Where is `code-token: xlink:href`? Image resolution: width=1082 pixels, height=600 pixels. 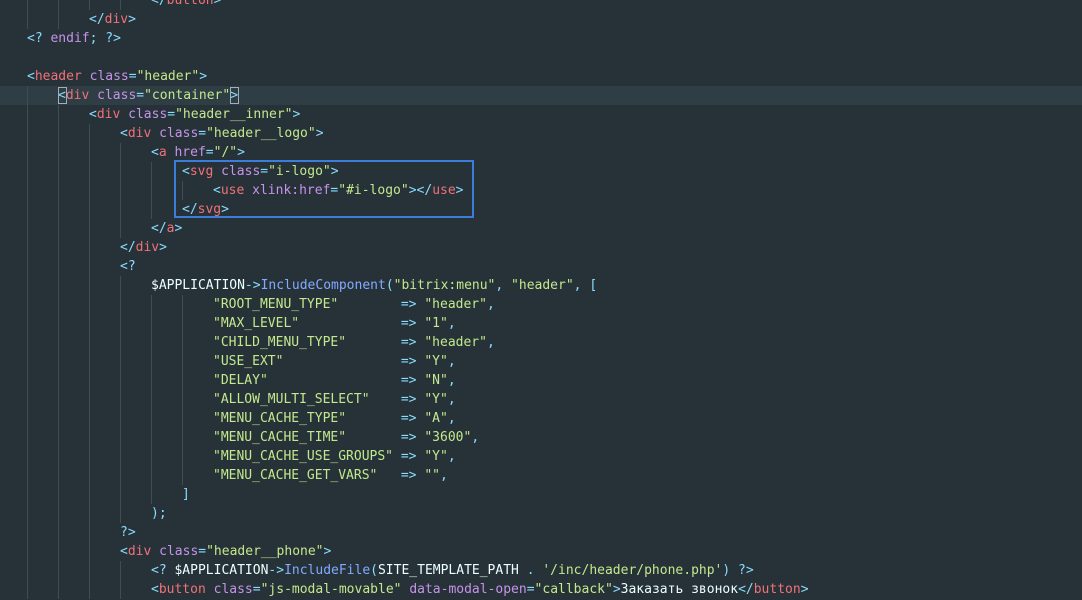 code-token: xlink:href is located at coordinates (291, 190).